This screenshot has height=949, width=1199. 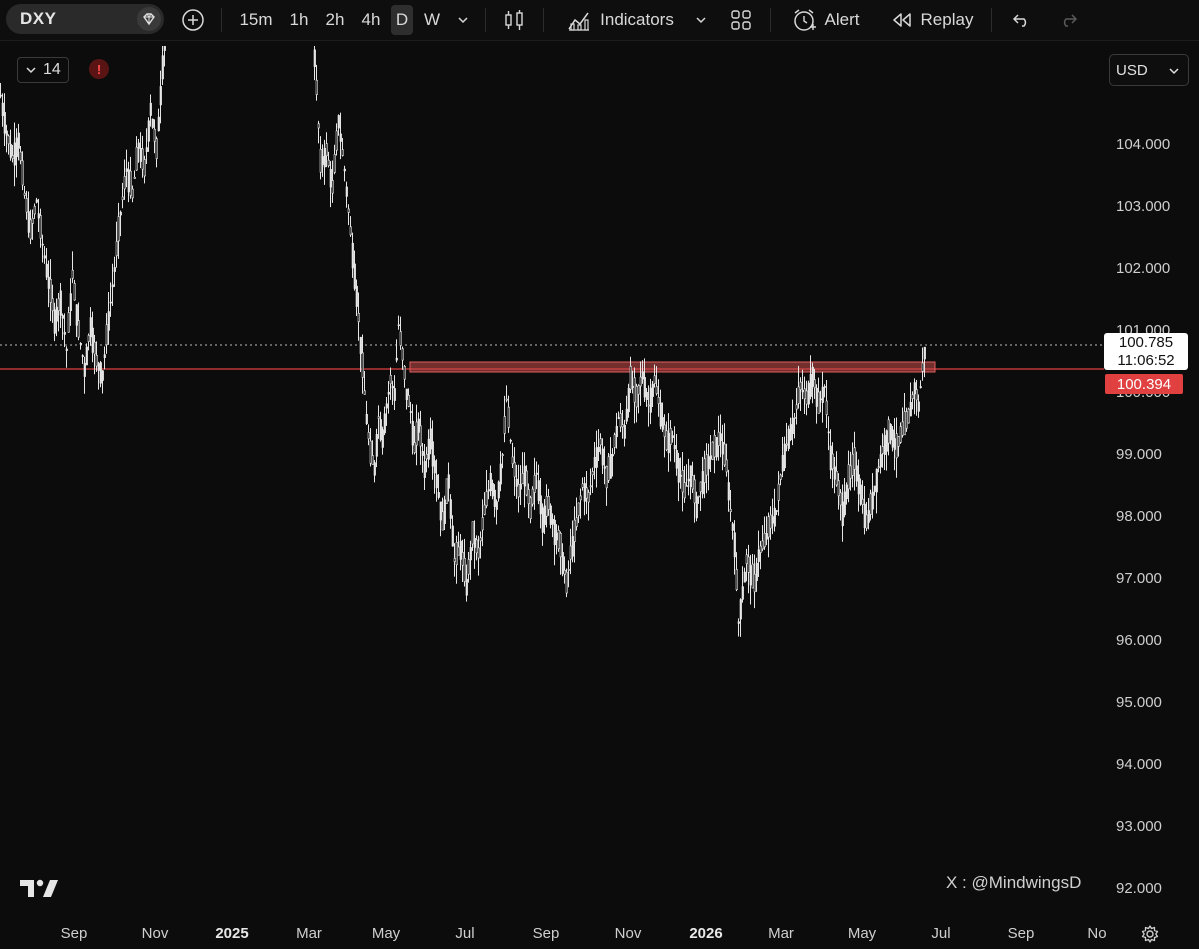 I want to click on timeframe-w: W, so click(x=432, y=20).